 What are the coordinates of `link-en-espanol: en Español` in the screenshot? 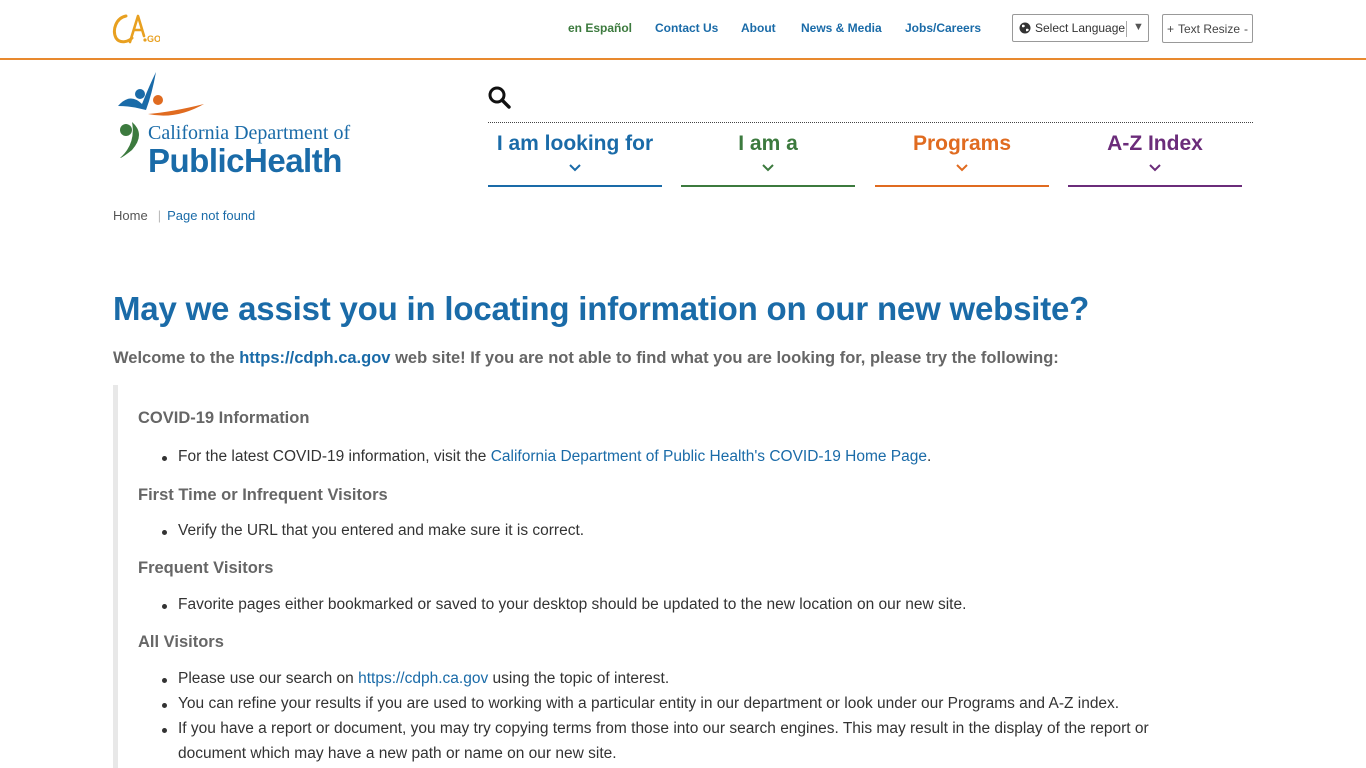 It's located at (600, 28).